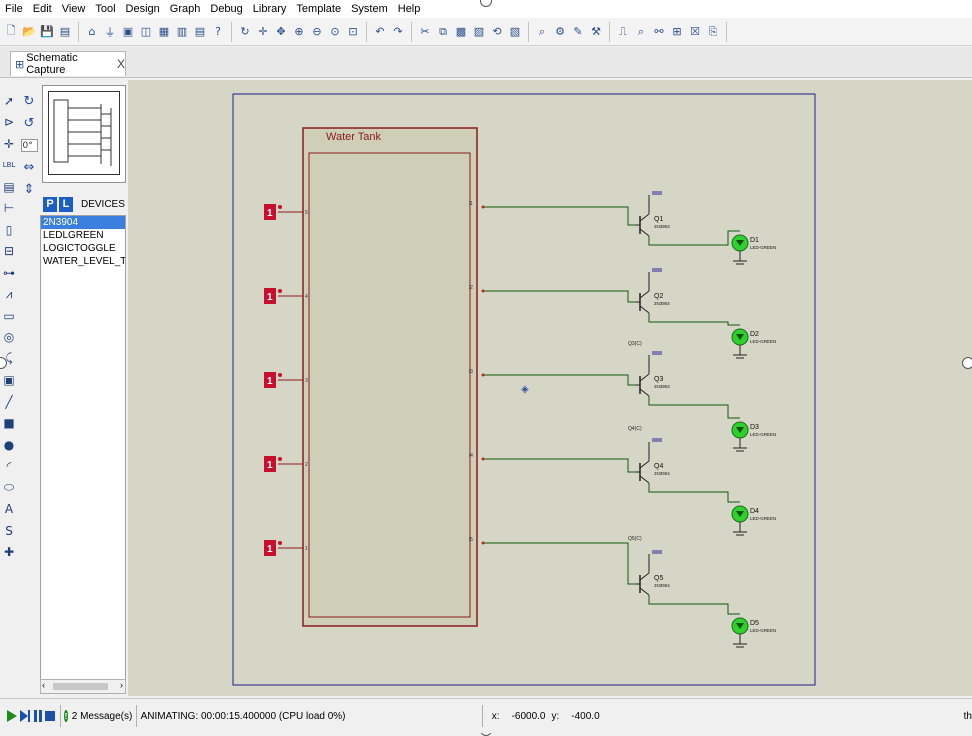 This screenshot has height=736, width=972. Describe the element at coordinates (299, 32) in the screenshot. I see `zoom-in-icon: ⊕` at that location.